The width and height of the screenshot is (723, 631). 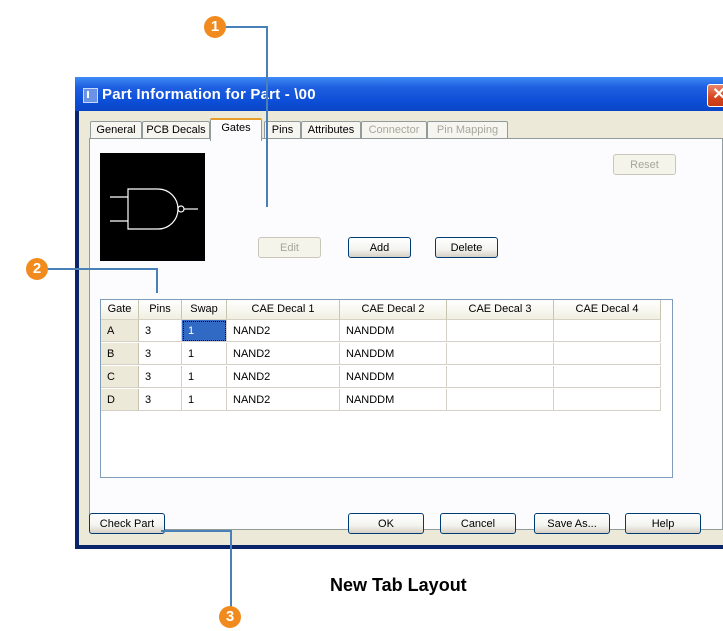 What do you see at coordinates (116, 130) in the screenshot?
I see `tab-general: General` at bounding box center [116, 130].